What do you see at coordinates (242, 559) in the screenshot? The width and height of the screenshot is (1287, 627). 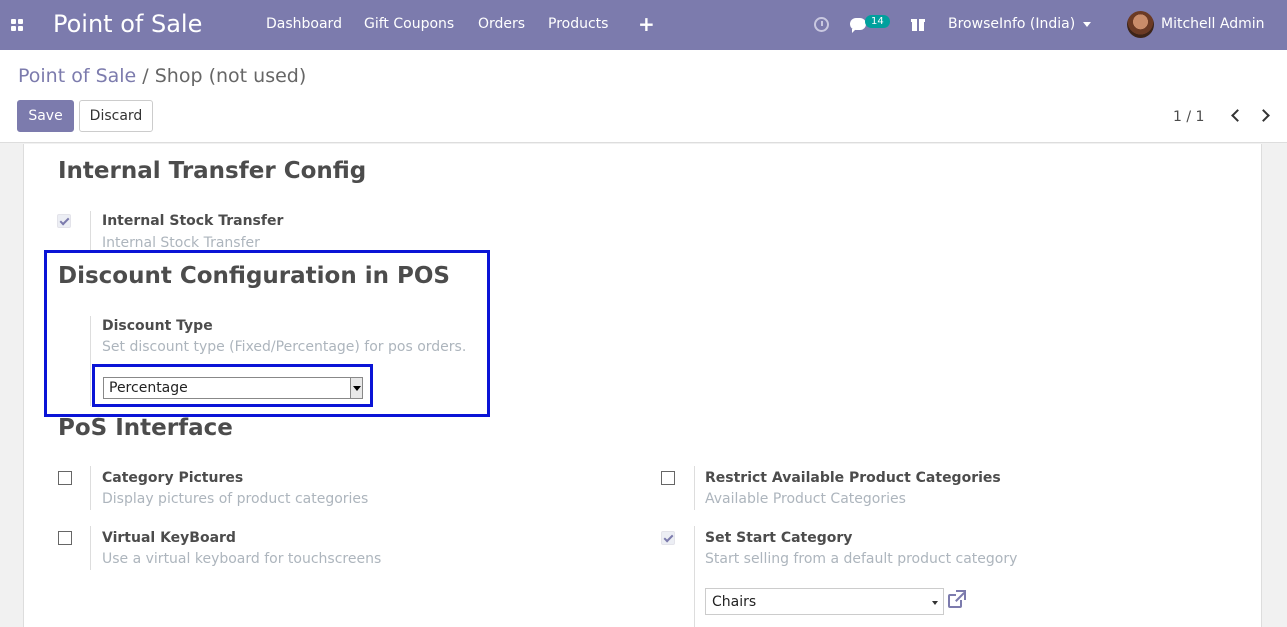 I see `virtual-keyboard-desc: Use a virtual keyboard for touchscreens` at bounding box center [242, 559].